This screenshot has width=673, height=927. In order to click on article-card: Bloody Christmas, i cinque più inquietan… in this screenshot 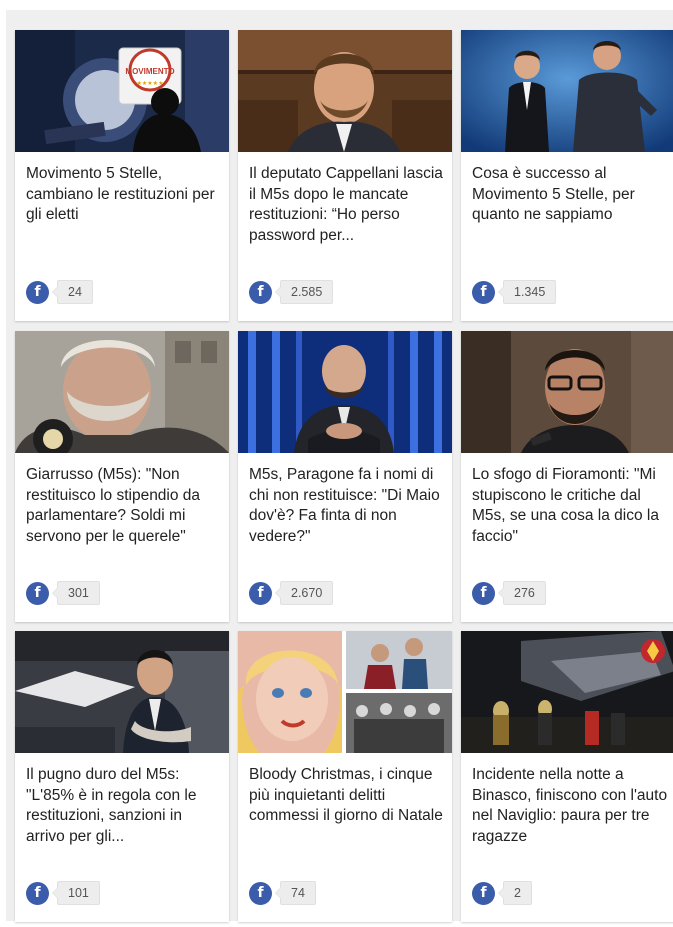, I will do `click(345, 776)`.